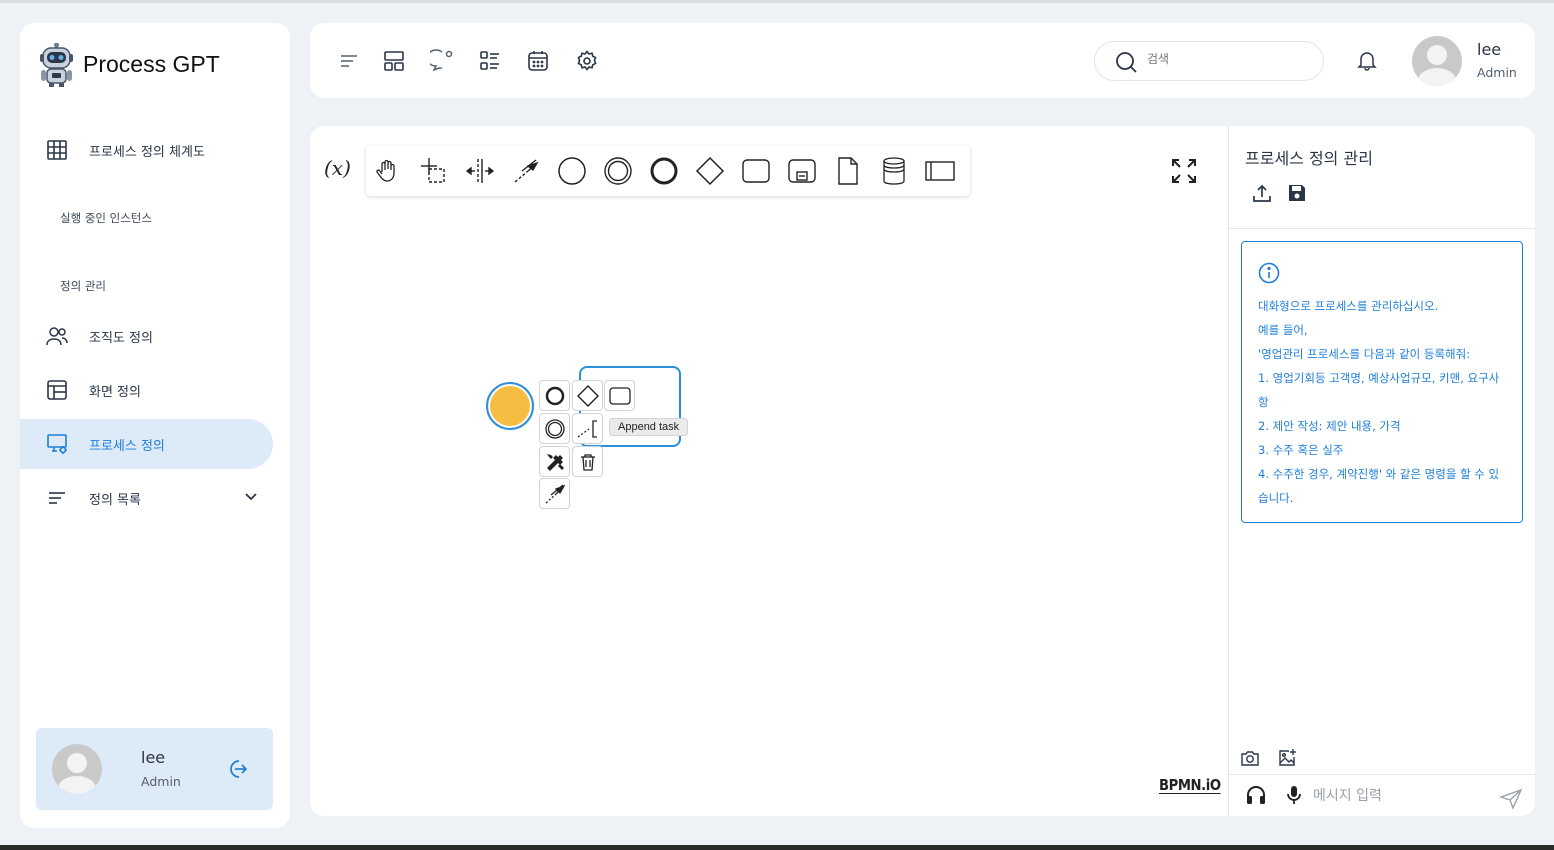 The height and width of the screenshot is (850, 1554). I want to click on chat-separator, so click(1382, 774).